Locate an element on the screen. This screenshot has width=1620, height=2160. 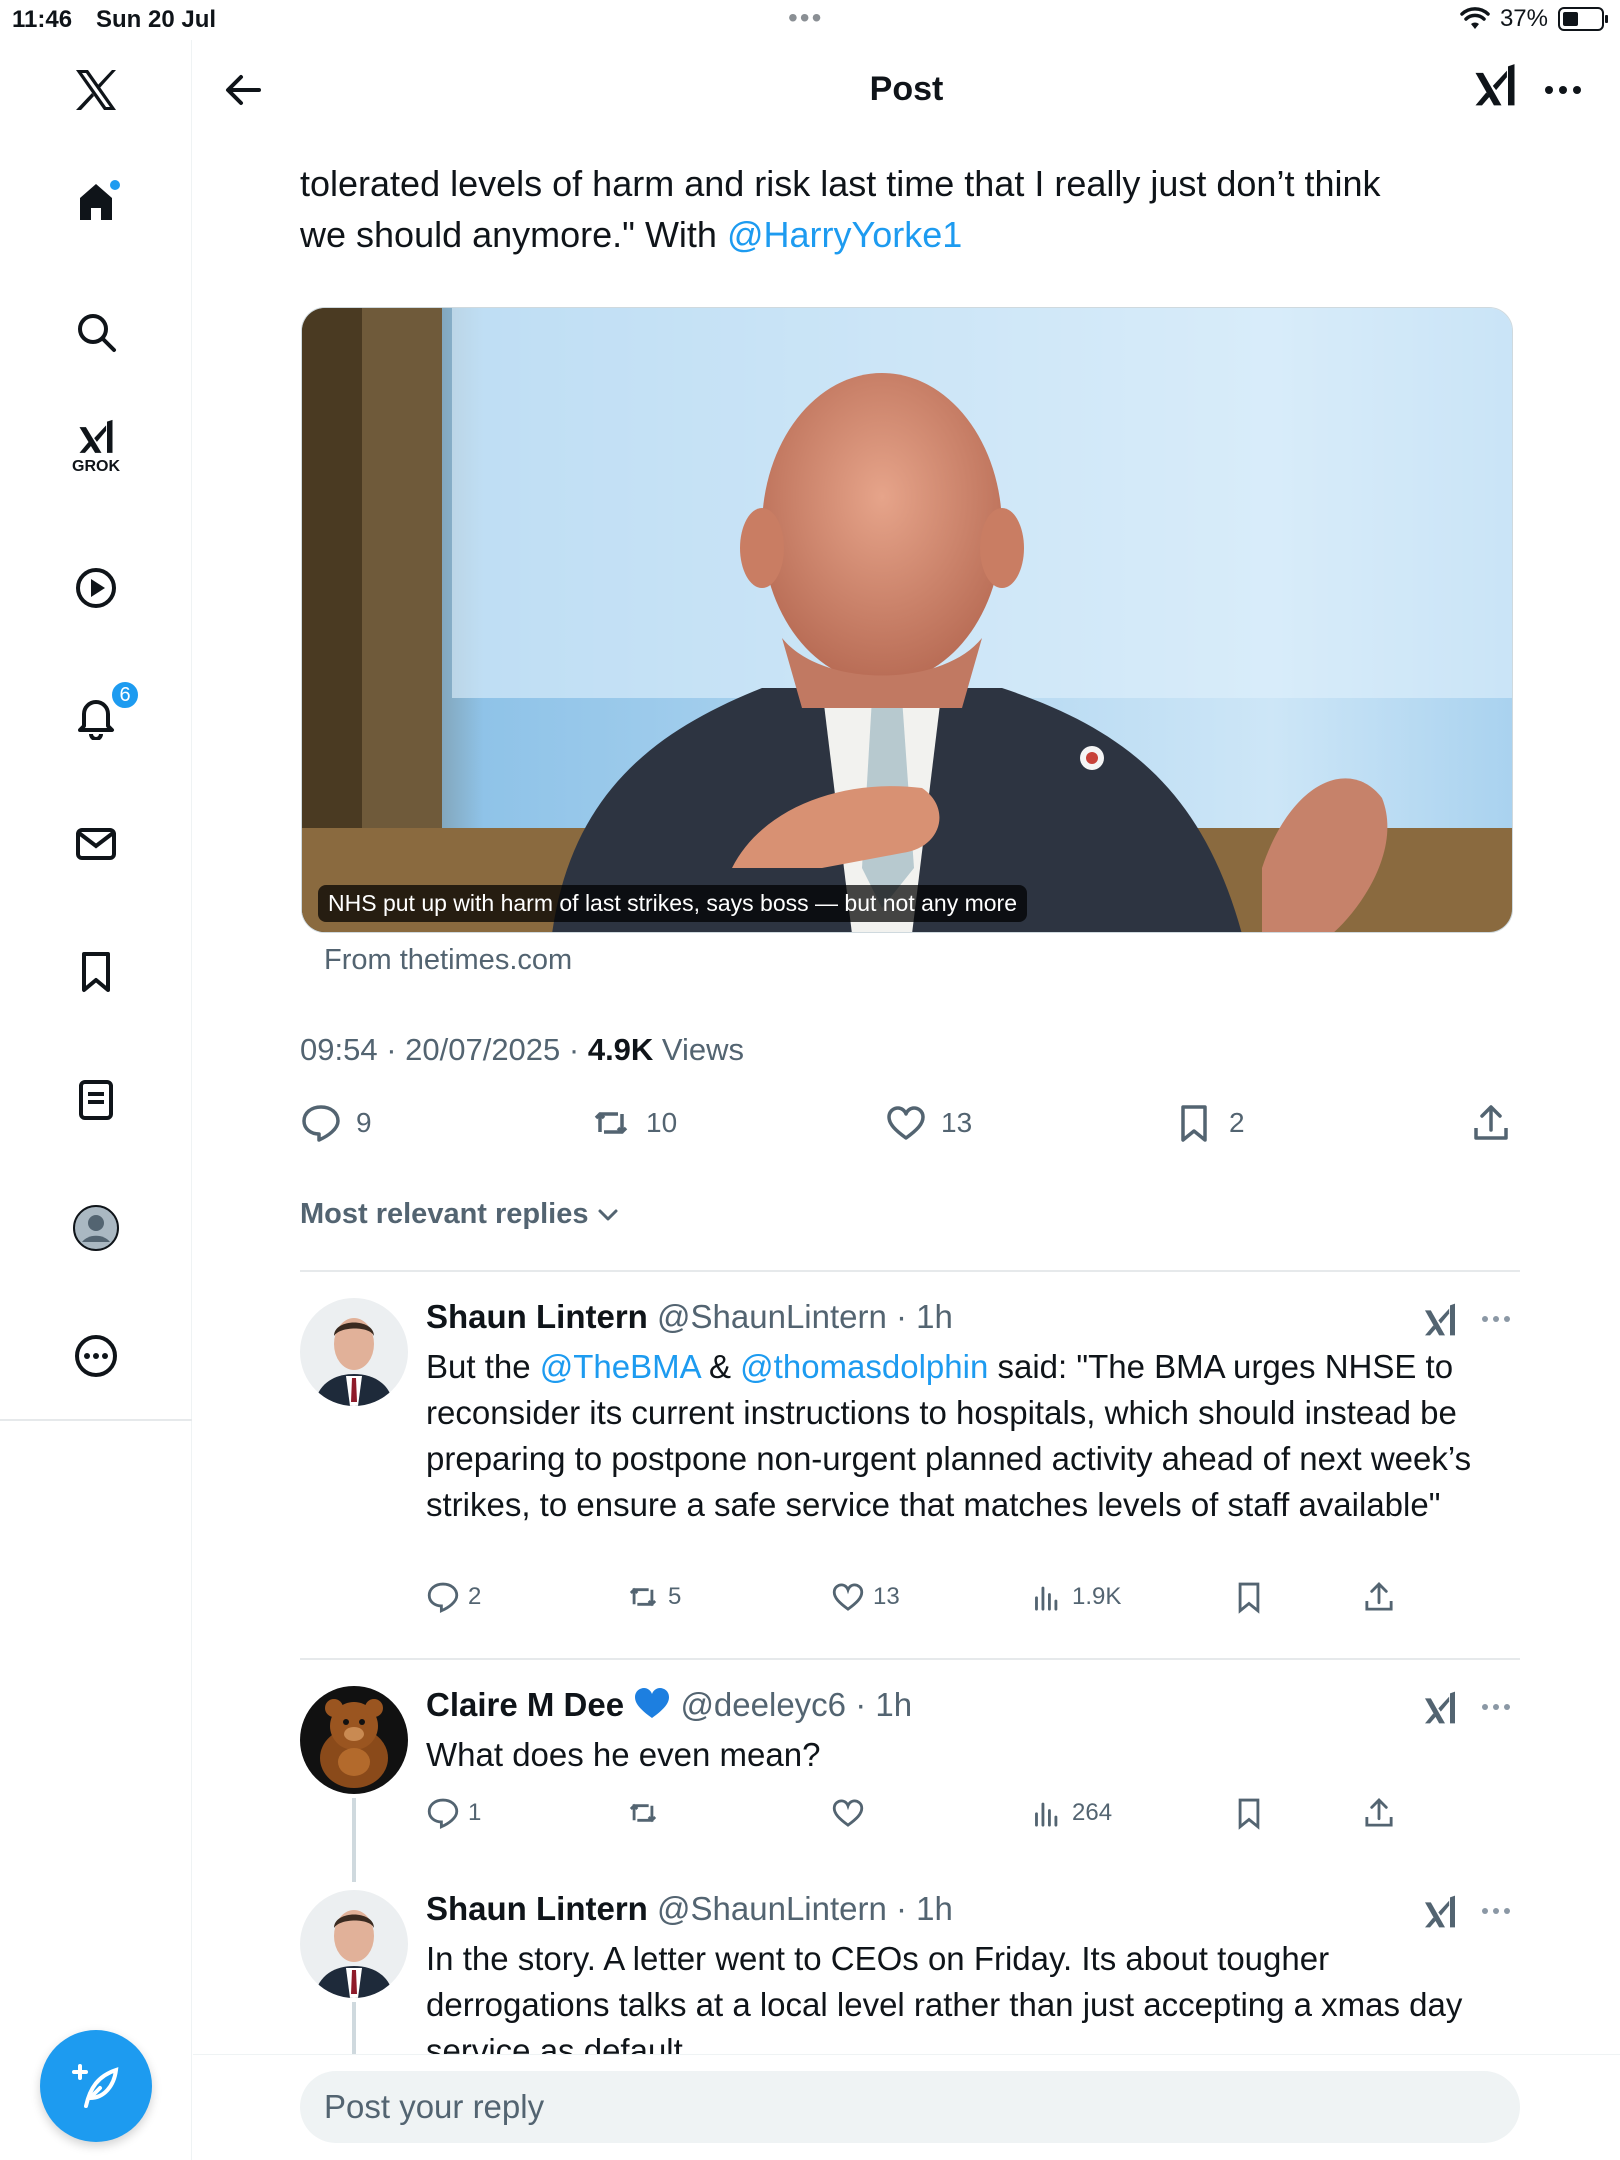
like-button is located at coordinates (848, 1813).